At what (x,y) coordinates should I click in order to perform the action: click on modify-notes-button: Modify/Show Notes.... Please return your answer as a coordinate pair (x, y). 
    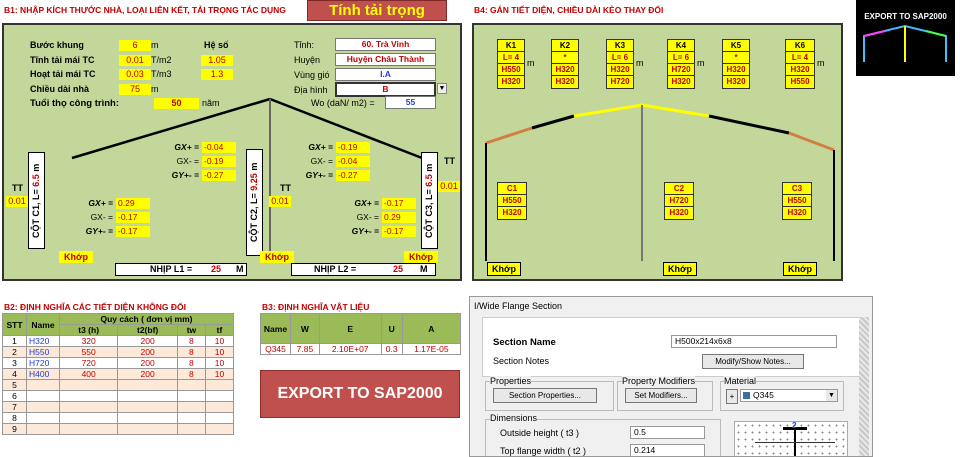
    Looking at the image, I should click on (753, 361).